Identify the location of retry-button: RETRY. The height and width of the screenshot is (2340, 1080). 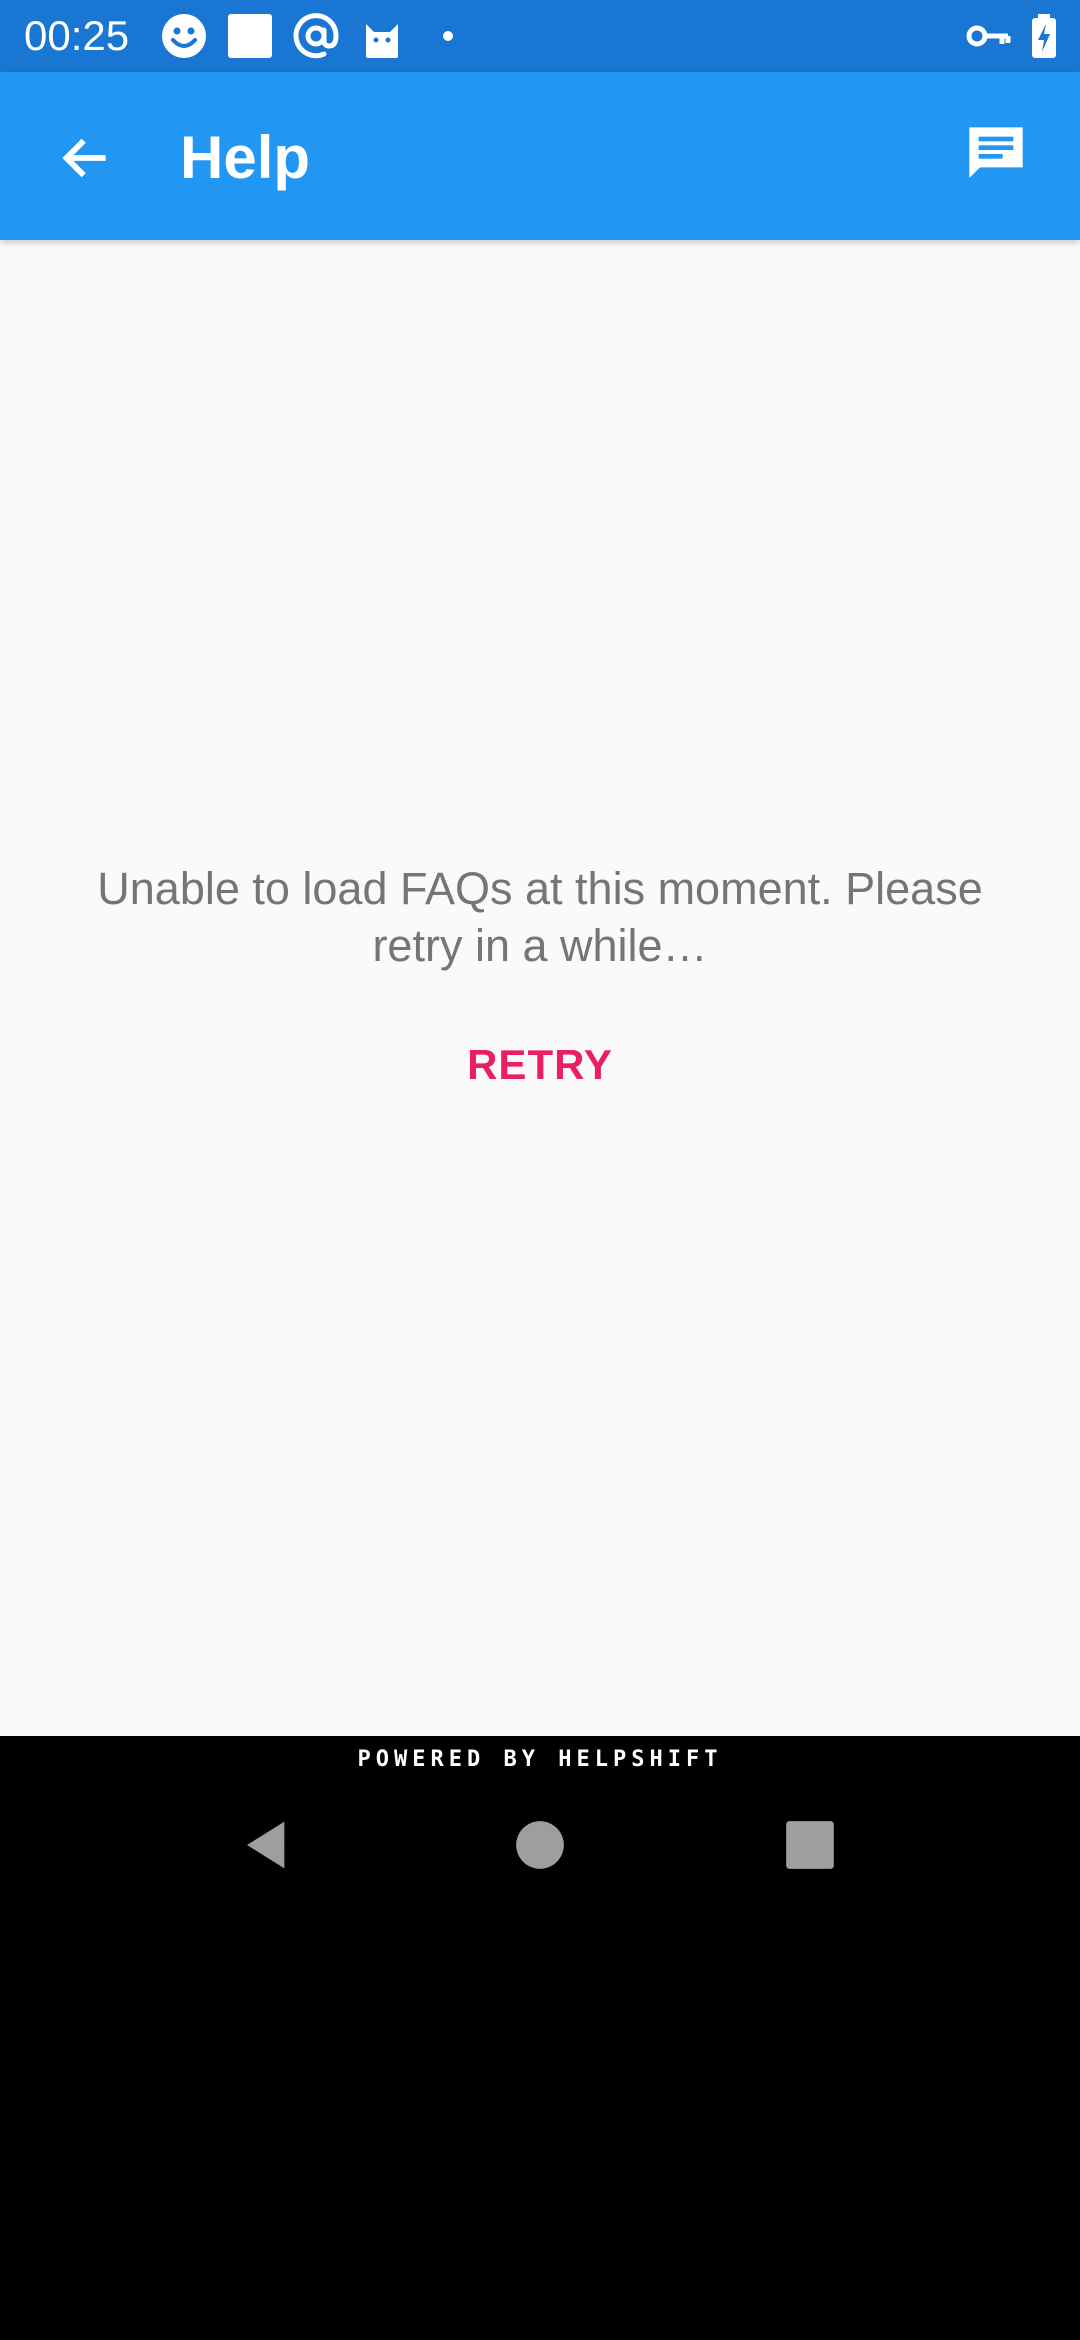
(540, 1065).